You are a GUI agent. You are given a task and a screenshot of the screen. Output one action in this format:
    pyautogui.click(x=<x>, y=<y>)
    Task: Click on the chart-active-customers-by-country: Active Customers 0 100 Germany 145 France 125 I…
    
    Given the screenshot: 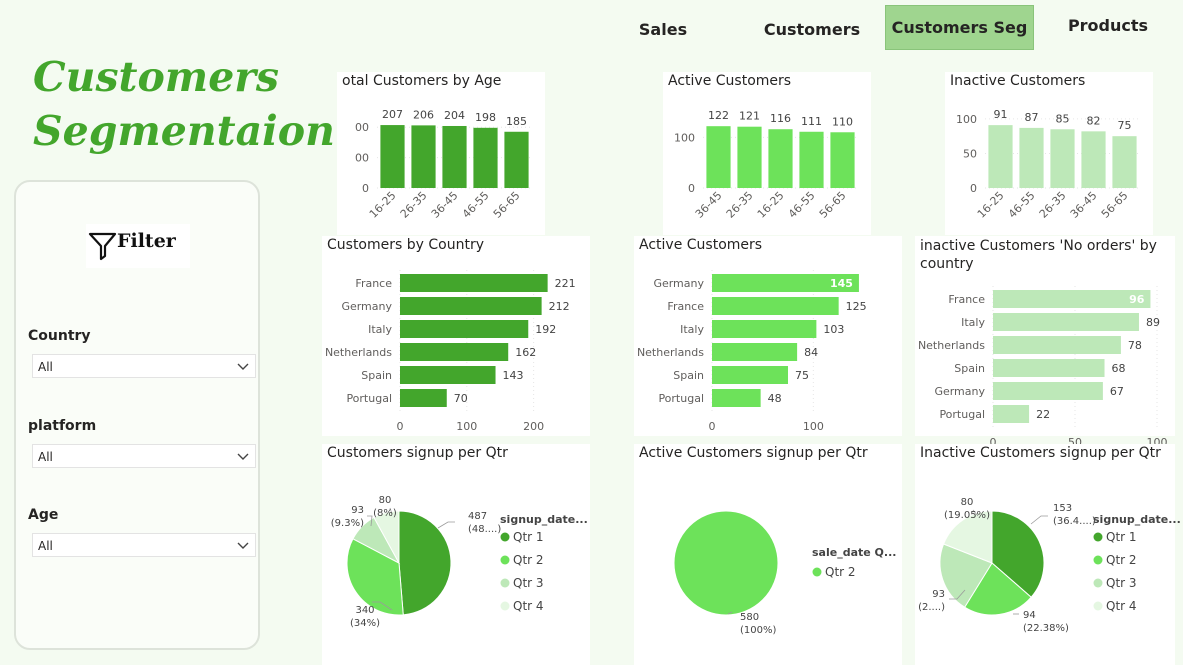 What is the action you would take?
    pyautogui.click(x=768, y=336)
    